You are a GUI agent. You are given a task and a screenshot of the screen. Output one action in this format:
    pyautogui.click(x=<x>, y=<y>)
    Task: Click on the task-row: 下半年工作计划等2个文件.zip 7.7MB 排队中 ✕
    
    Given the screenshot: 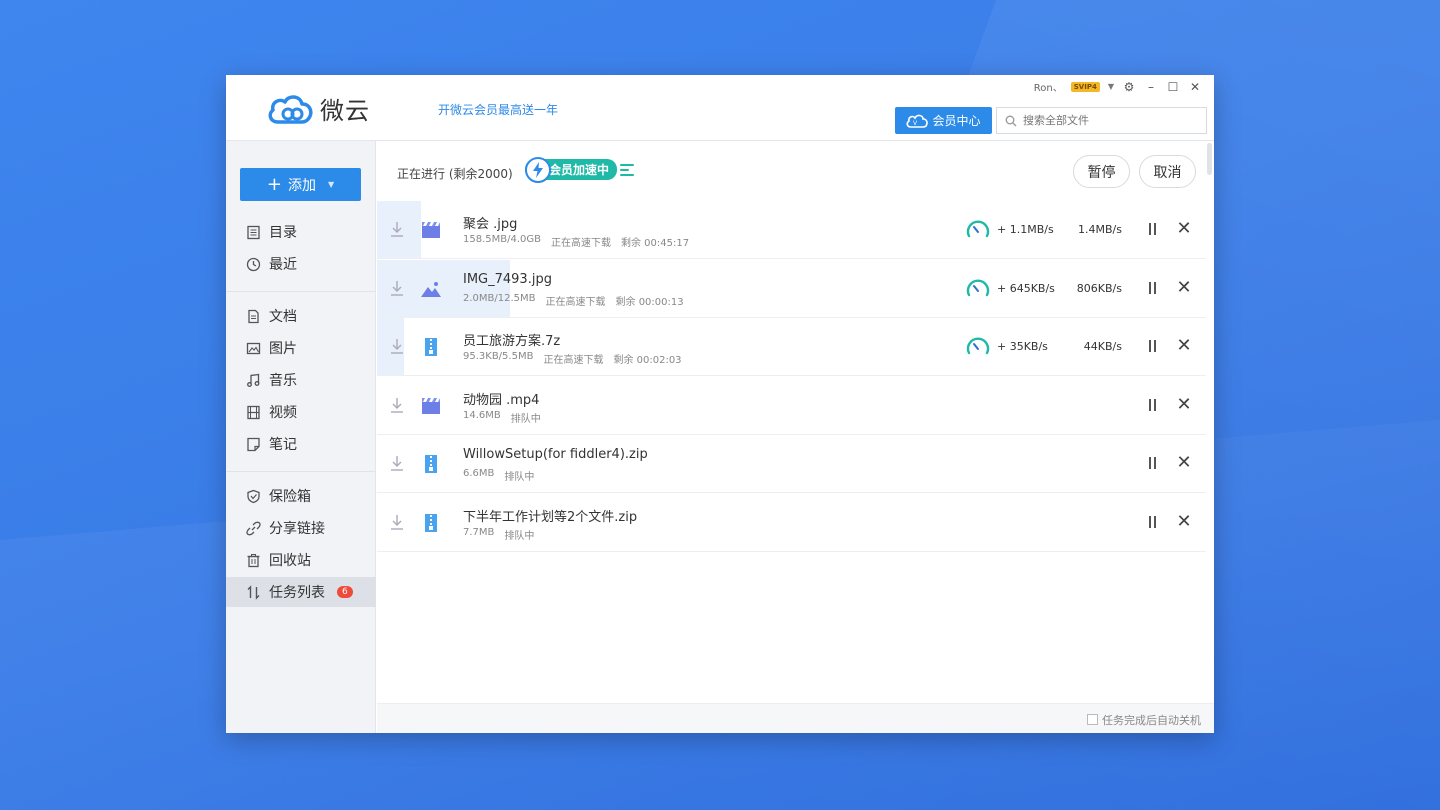 What is the action you would take?
    pyautogui.click(x=791, y=523)
    